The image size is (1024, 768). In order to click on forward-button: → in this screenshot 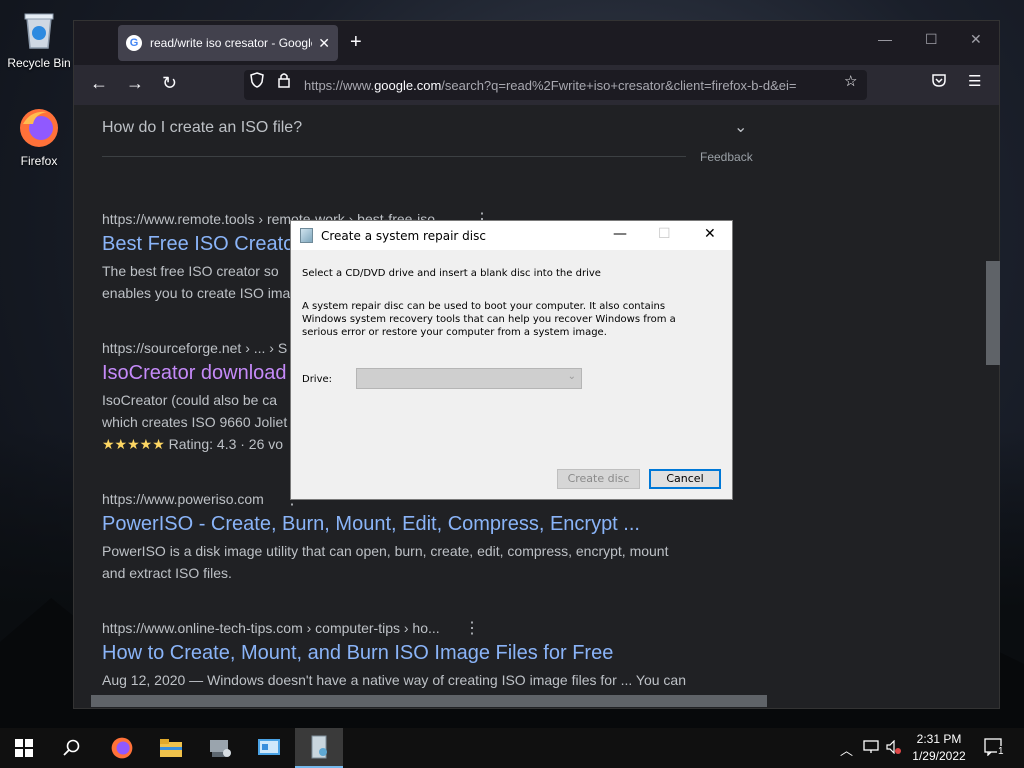, I will do `click(135, 83)`.